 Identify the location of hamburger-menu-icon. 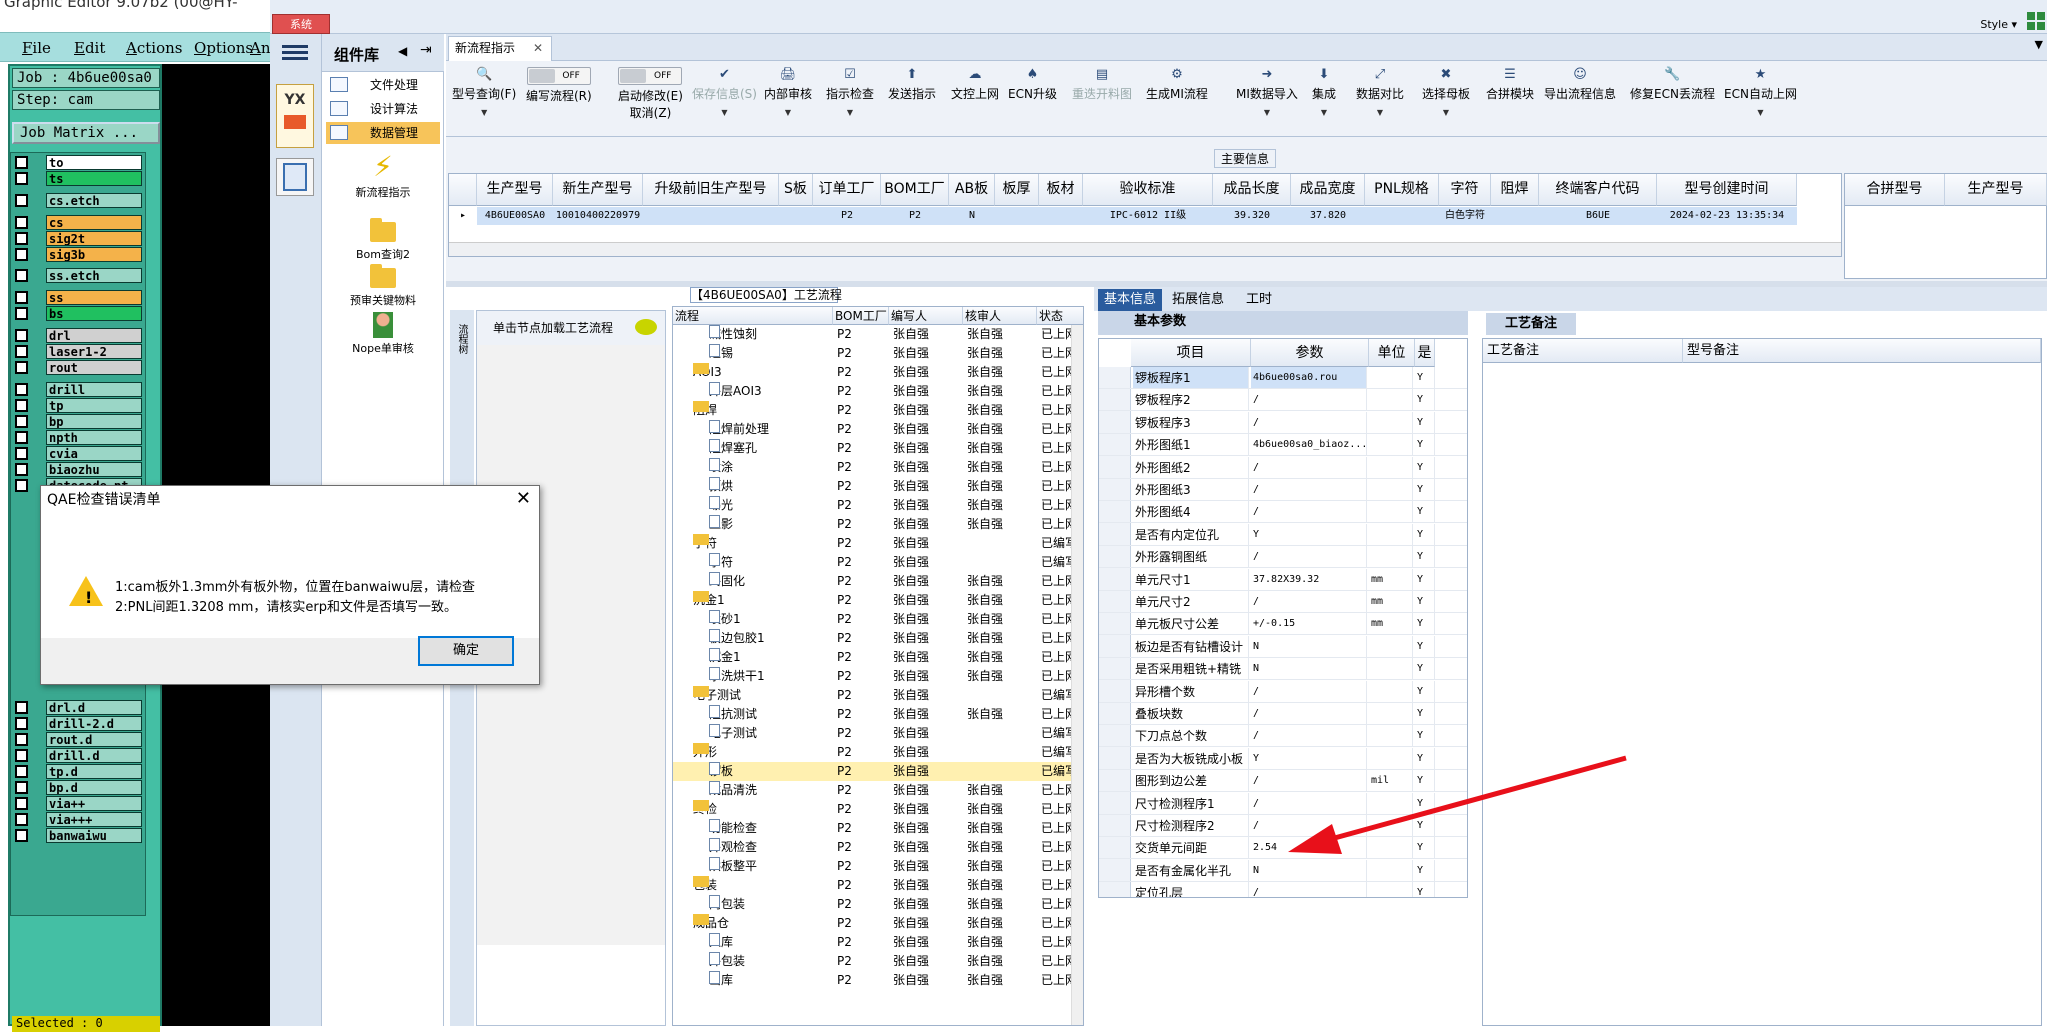
(295, 53).